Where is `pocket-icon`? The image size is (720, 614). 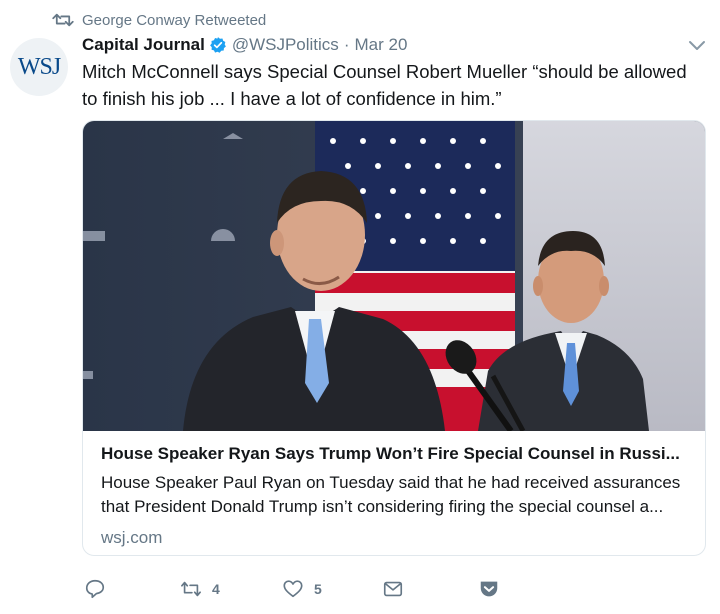 pocket-icon is located at coordinates (489, 589).